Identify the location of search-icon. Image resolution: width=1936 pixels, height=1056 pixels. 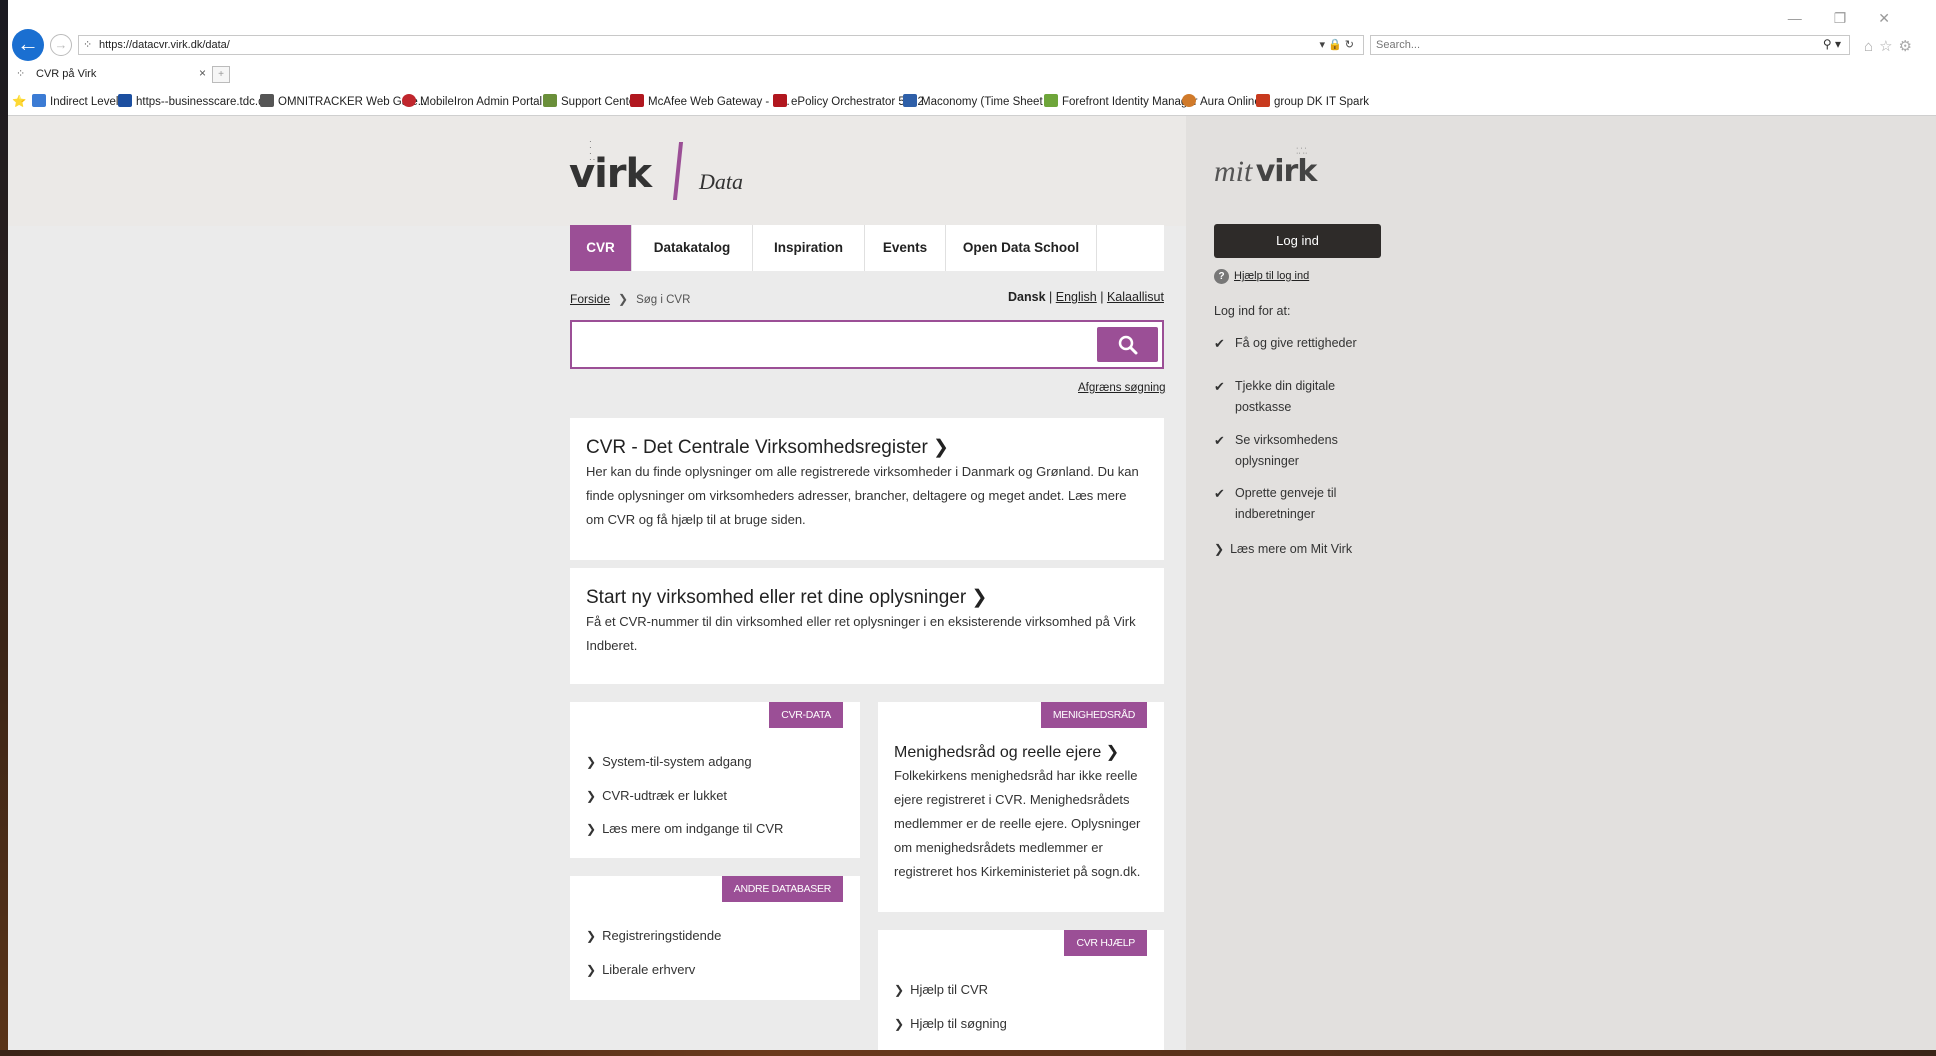
(1128, 345).